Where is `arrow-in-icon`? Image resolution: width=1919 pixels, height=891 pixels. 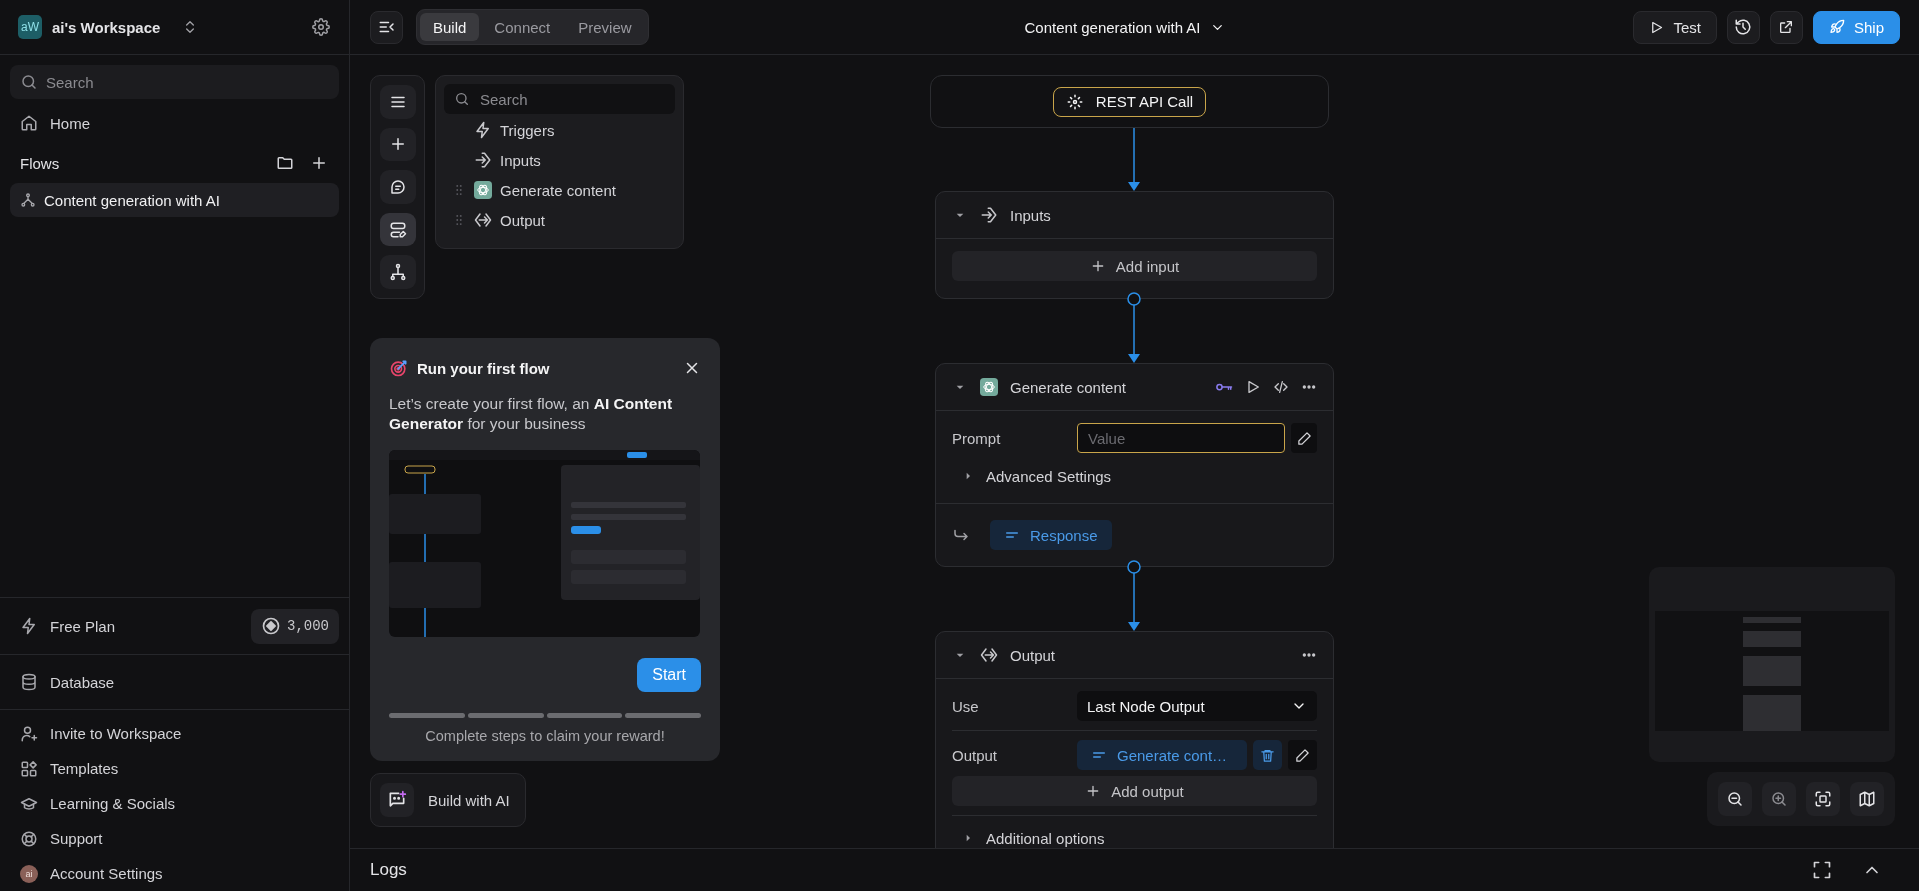 arrow-in-icon is located at coordinates (483, 160).